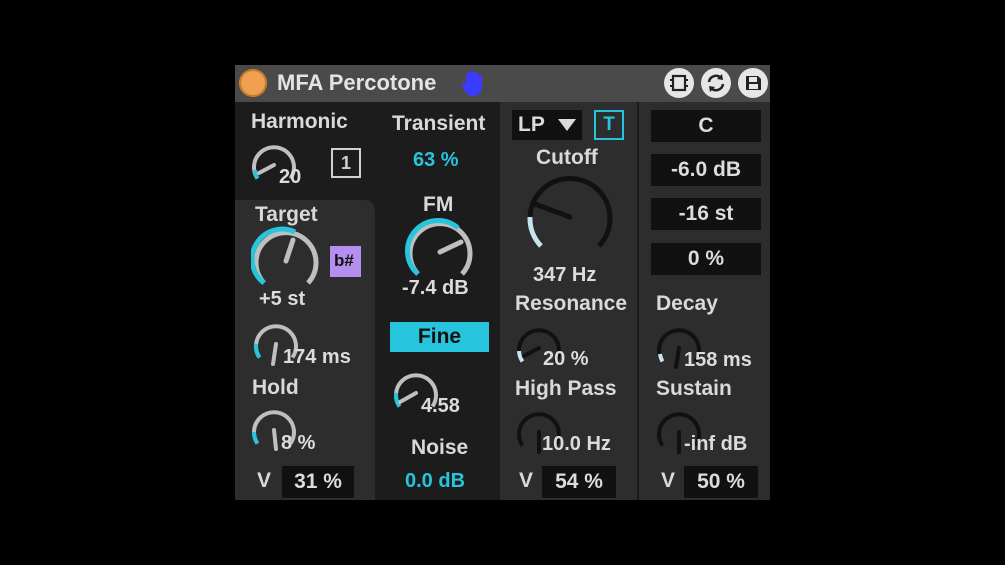 This screenshot has width=1005, height=565. What do you see at coordinates (439, 337) in the screenshot?
I see `fine-button: Fine` at bounding box center [439, 337].